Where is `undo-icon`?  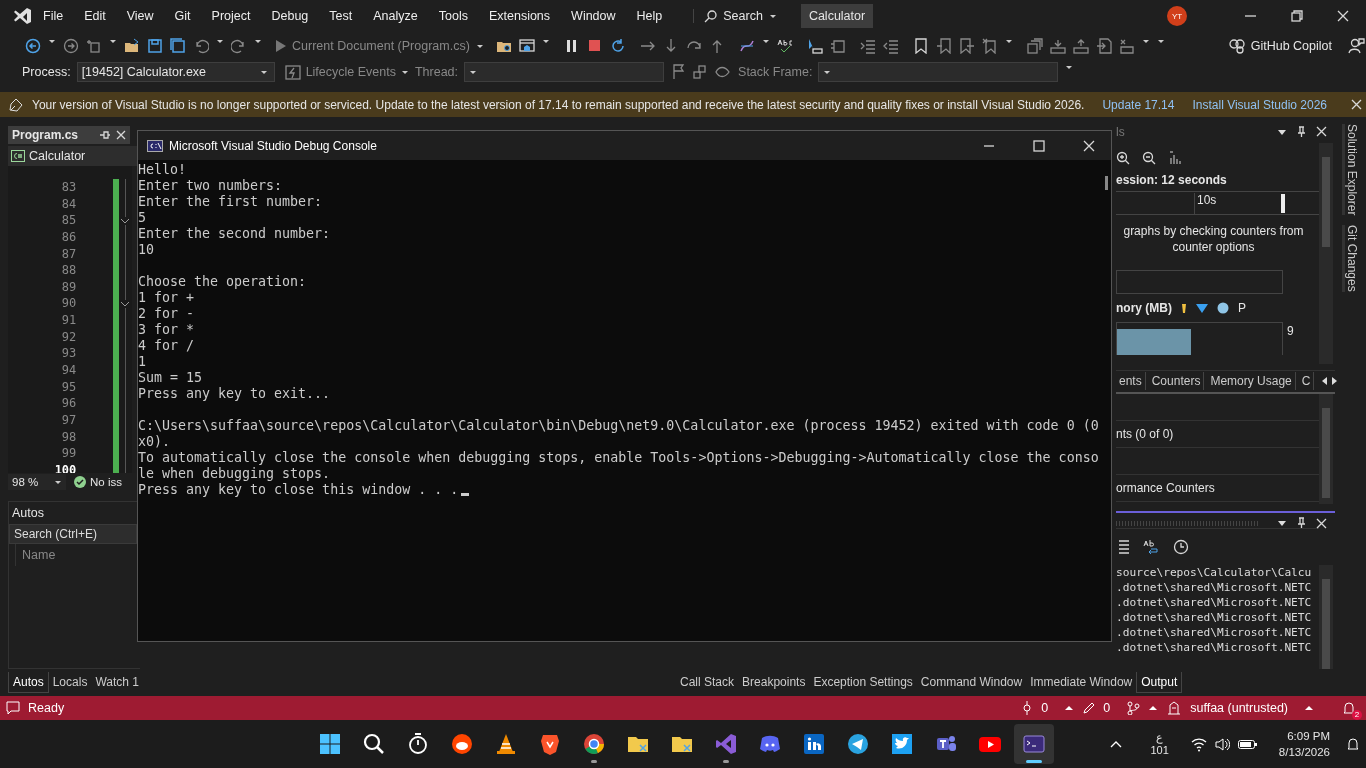
undo-icon is located at coordinates (201, 46).